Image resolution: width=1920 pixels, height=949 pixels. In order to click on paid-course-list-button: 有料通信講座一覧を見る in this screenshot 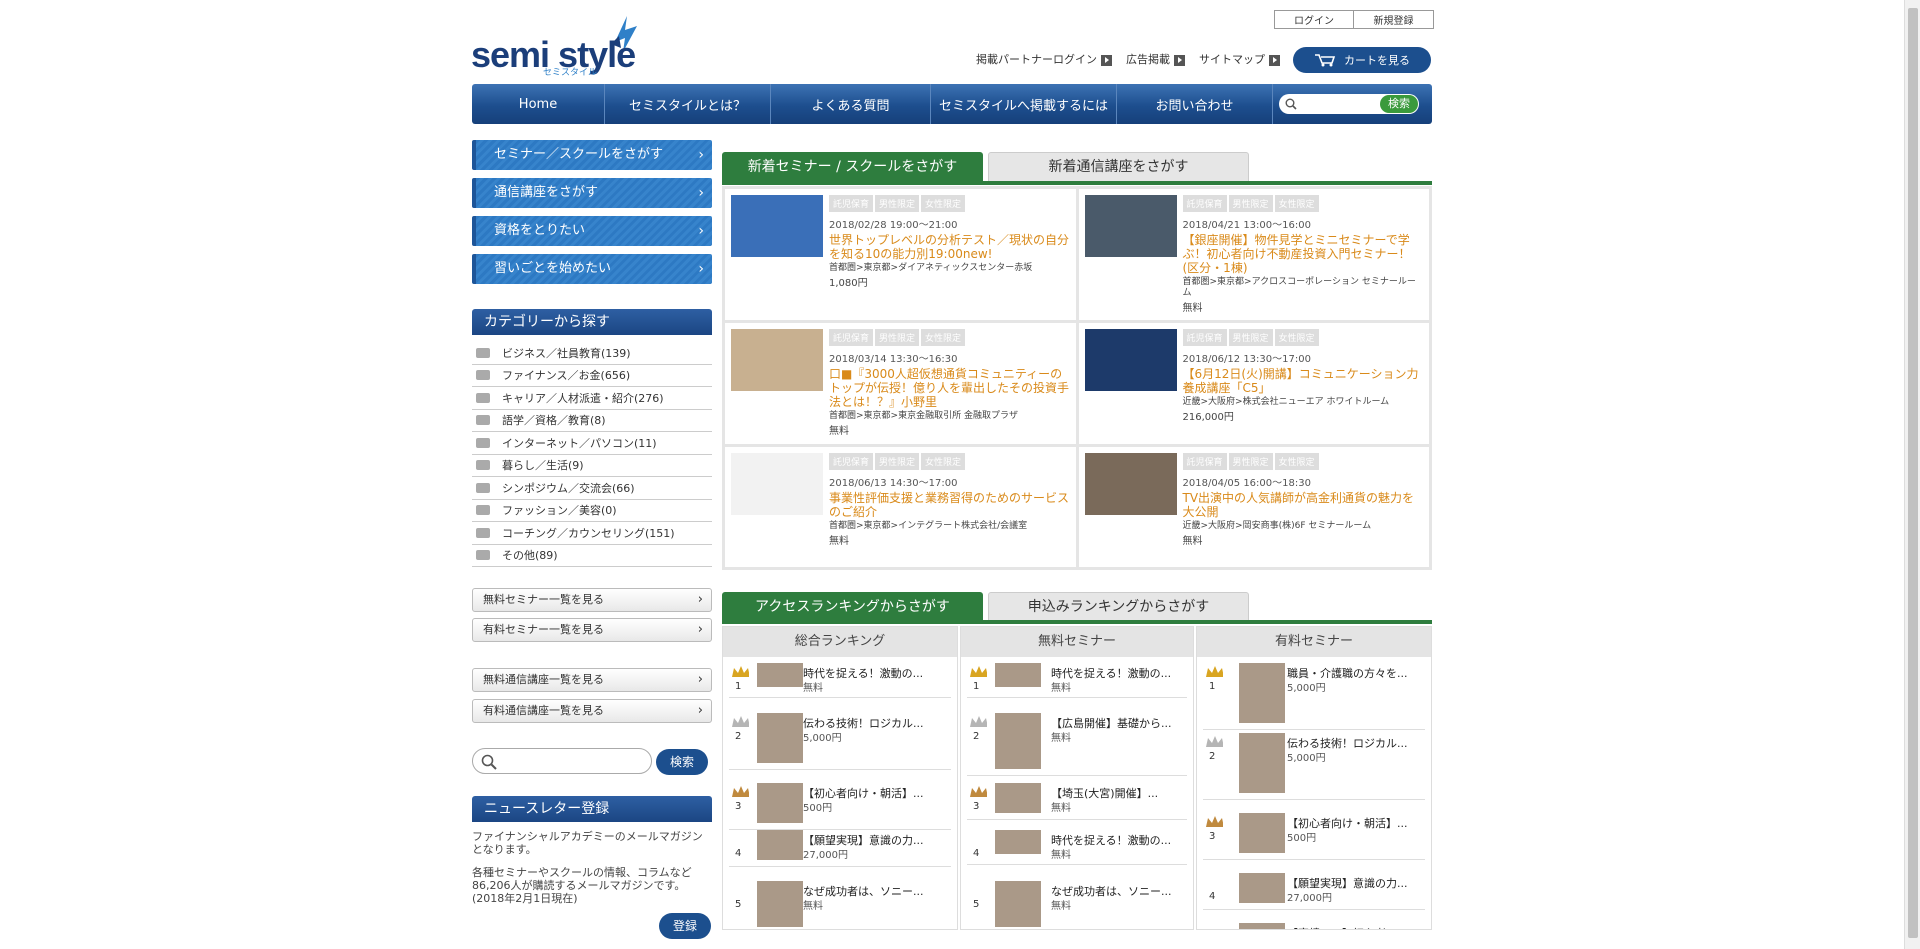, I will do `click(592, 711)`.